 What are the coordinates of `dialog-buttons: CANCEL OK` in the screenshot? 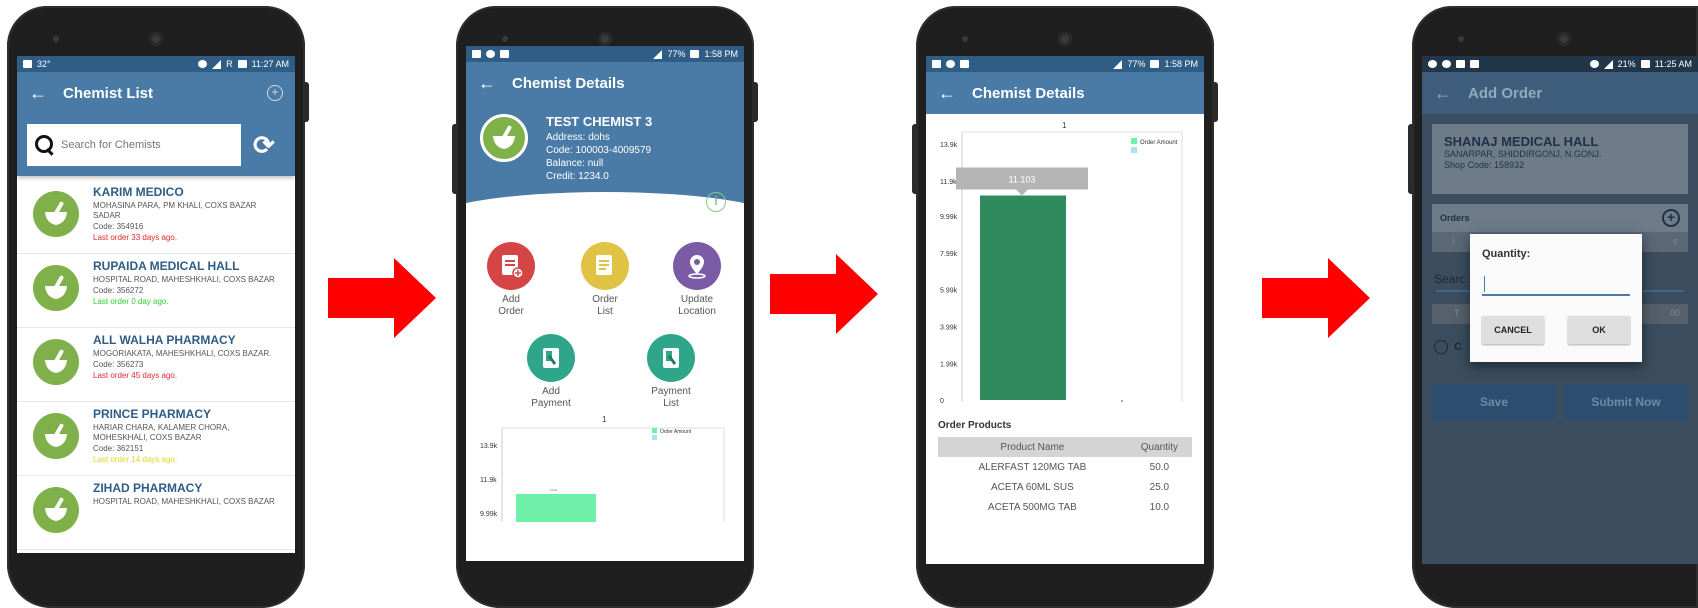 It's located at (1556, 330).